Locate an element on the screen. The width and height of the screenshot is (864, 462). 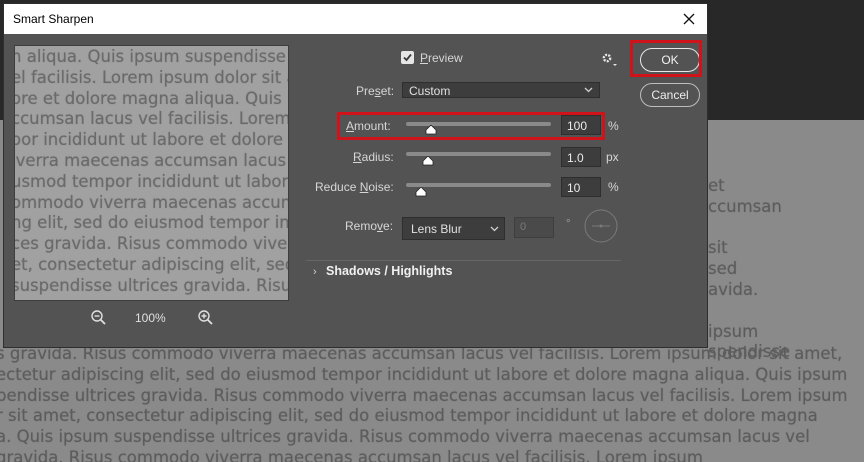
preview-text-line: iverra maecenas accumsan lacus vel fa is located at coordinates (151, 160).